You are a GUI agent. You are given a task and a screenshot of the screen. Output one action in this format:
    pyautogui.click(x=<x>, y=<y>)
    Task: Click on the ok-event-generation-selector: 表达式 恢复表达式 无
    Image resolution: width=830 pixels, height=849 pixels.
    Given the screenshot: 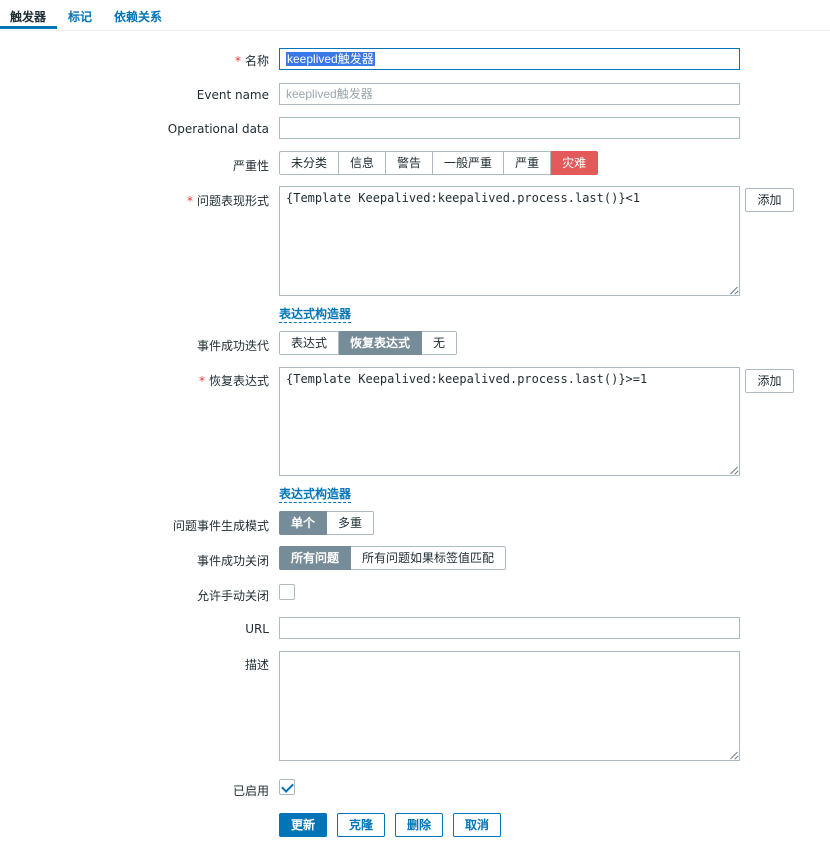 What is the action you would take?
    pyautogui.click(x=368, y=343)
    